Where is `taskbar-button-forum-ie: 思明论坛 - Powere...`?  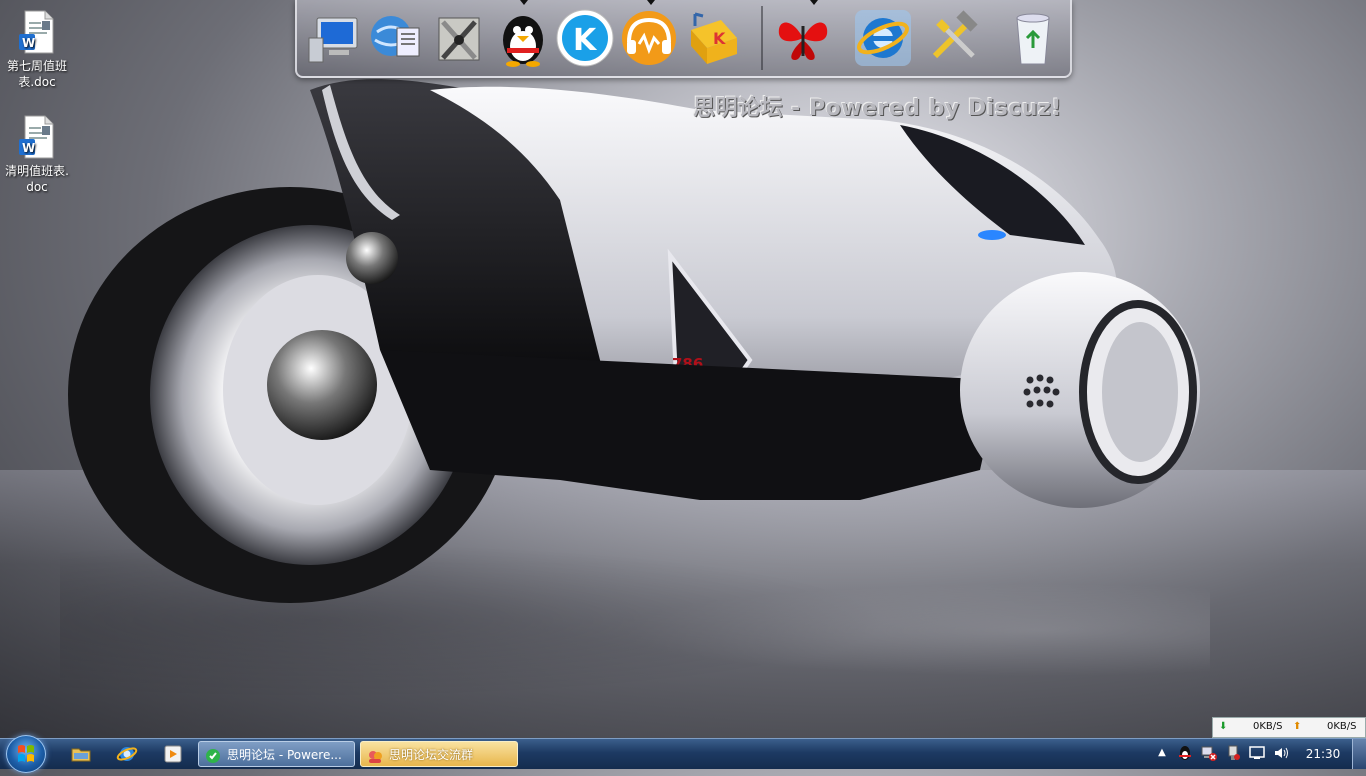
taskbar-button-forum-ie: 思明论坛 - Powere... is located at coordinates (276, 754).